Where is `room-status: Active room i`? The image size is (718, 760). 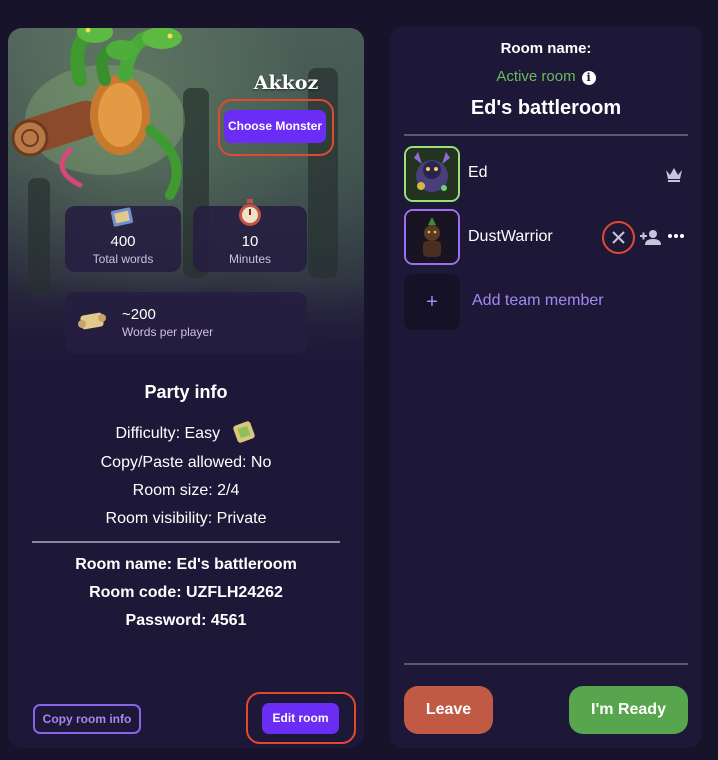 room-status: Active room i is located at coordinates (546, 76).